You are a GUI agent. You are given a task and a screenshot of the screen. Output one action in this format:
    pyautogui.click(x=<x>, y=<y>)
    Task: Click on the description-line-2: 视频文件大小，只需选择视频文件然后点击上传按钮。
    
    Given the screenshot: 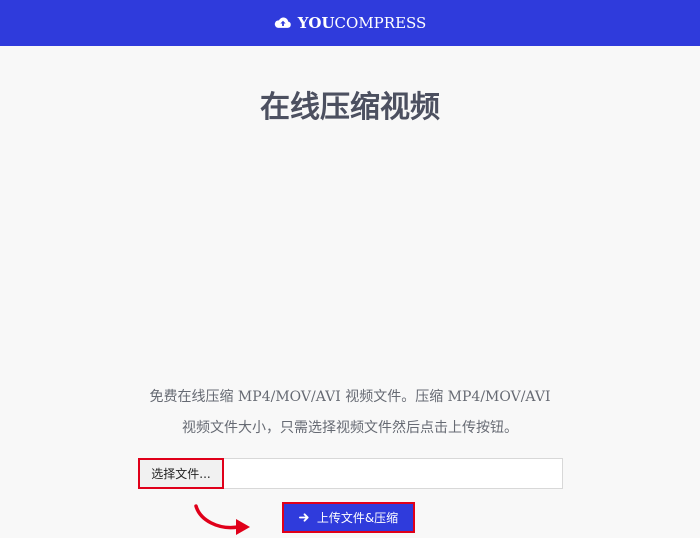 What is the action you would take?
    pyautogui.click(x=350, y=428)
    